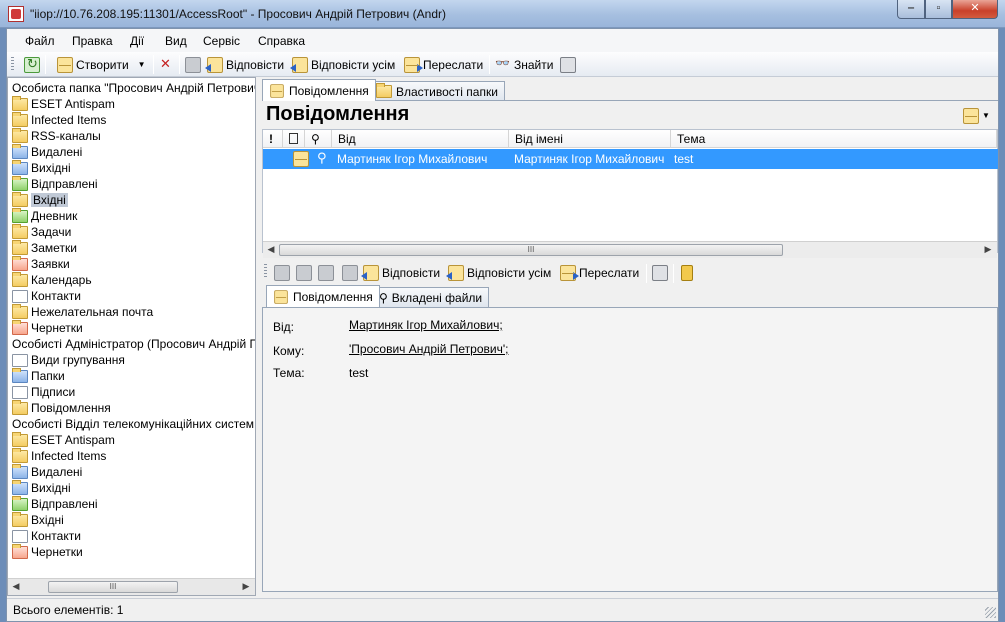 Image resolution: width=1005 pixels, height=622 pixels. What do you see at coordinates (36, 375) in the screenshot?
I see `tree-item: Папки` at bounding box center [36, 375].